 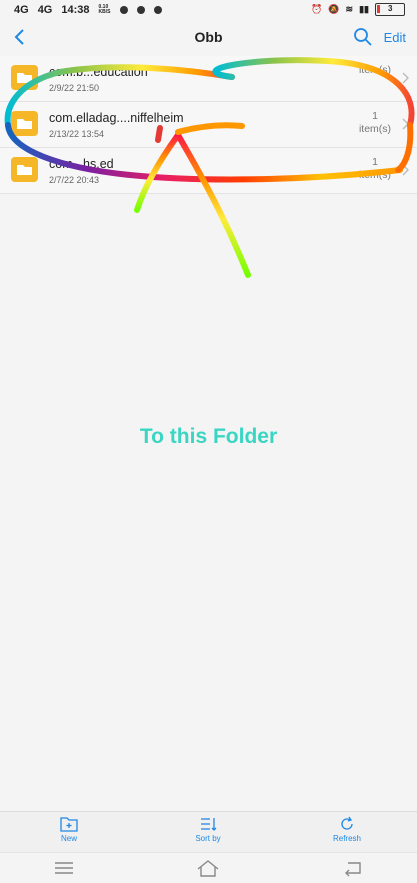 I want to click on network-indicator-2: 4G, so click(x=45, y=10).